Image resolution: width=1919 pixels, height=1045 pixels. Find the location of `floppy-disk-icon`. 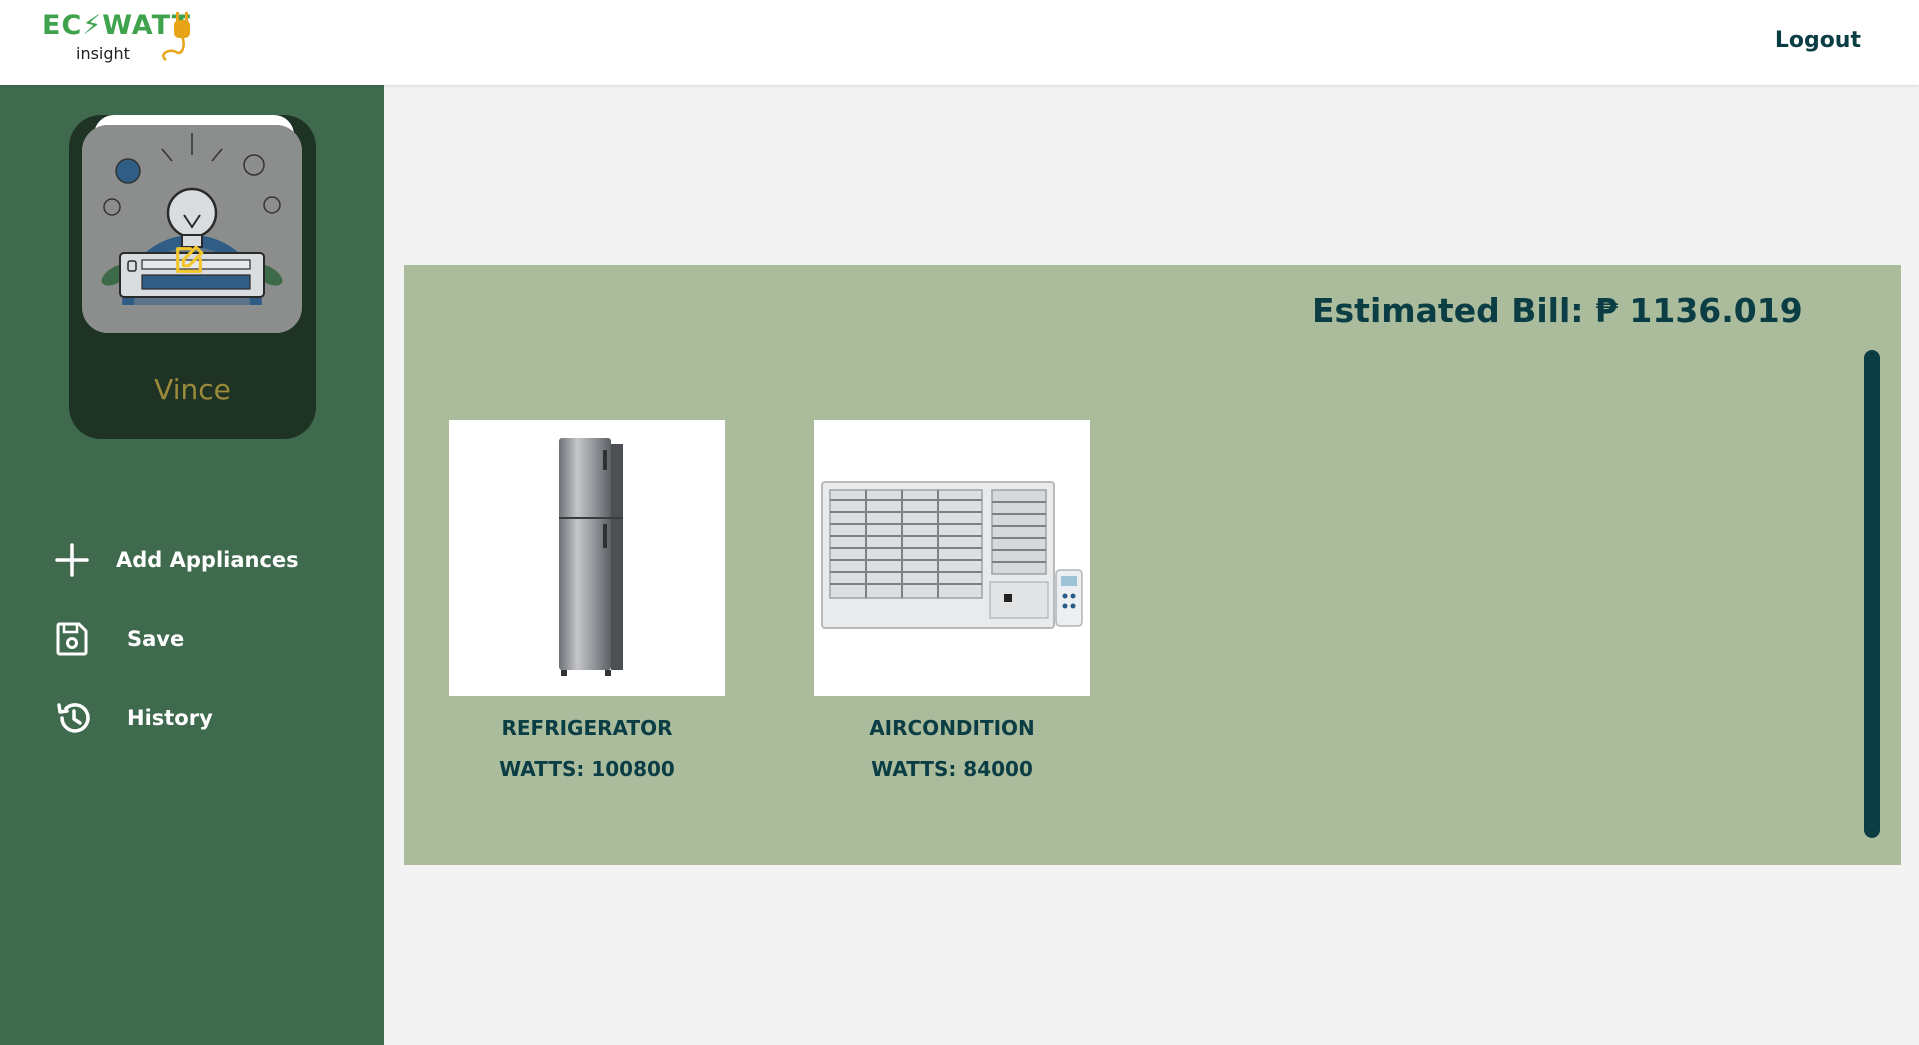

floppy-disk-icon is located at coordinates (72, 639).